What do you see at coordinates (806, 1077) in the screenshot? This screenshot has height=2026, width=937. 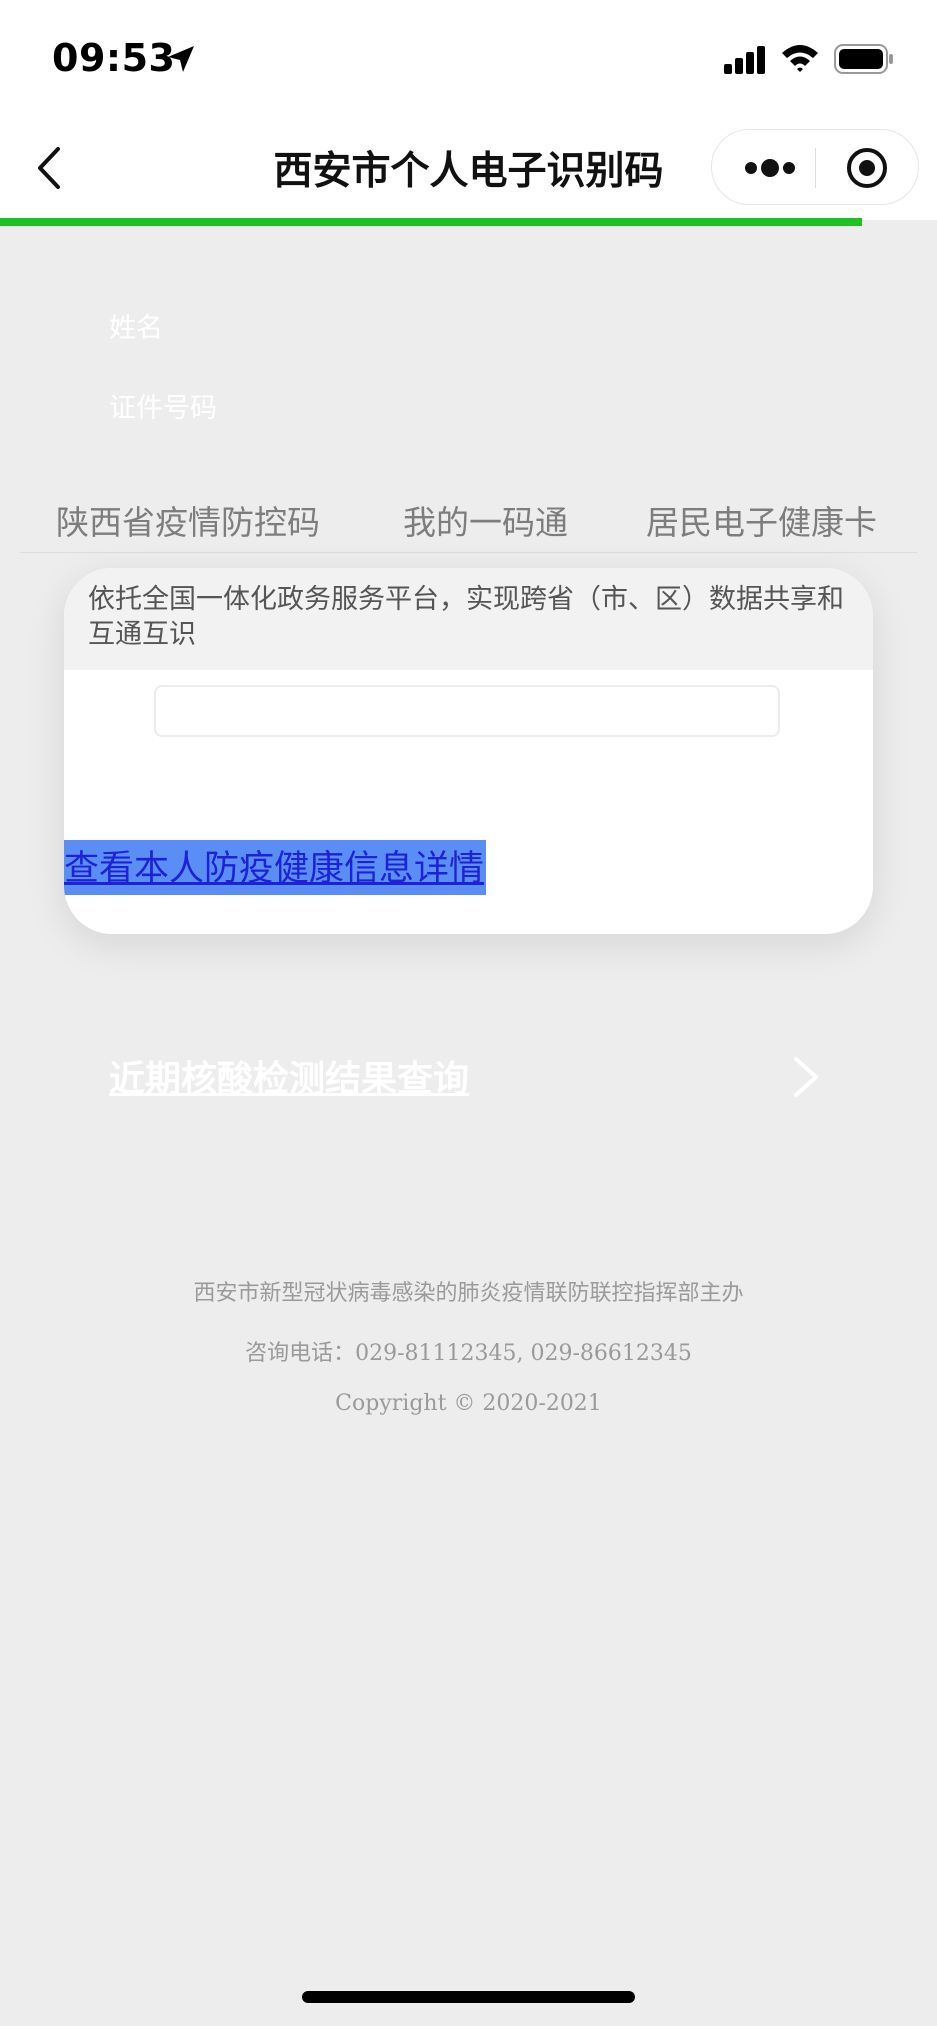 I see `chevron-right-icon` at bounding box center [806, 1077].